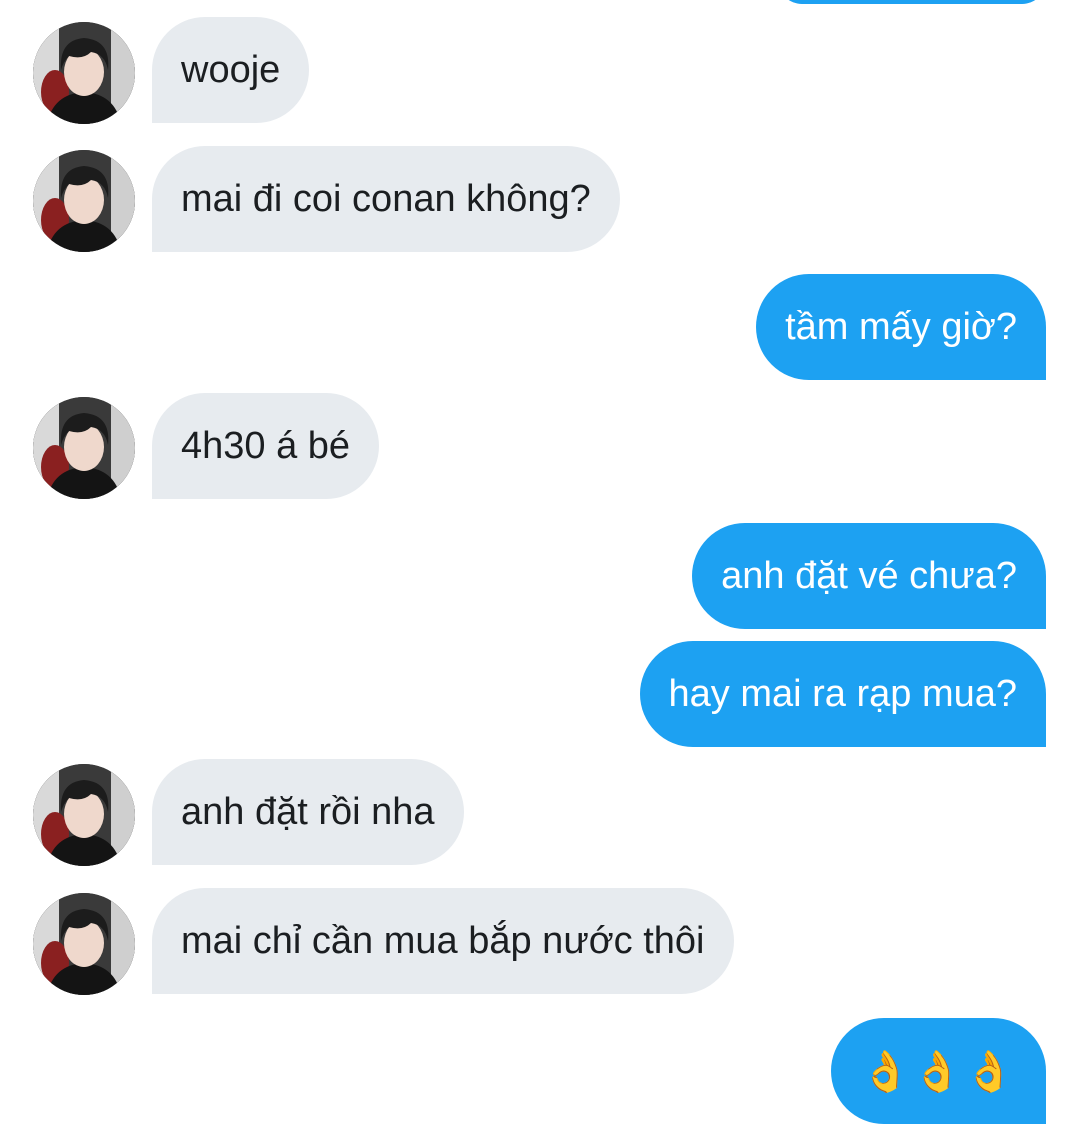 The height and width of the screenshot is (1132, 1080). I want to click on message-text: mai chỉ cần mua bắp nước thôi, so click(443, 940).